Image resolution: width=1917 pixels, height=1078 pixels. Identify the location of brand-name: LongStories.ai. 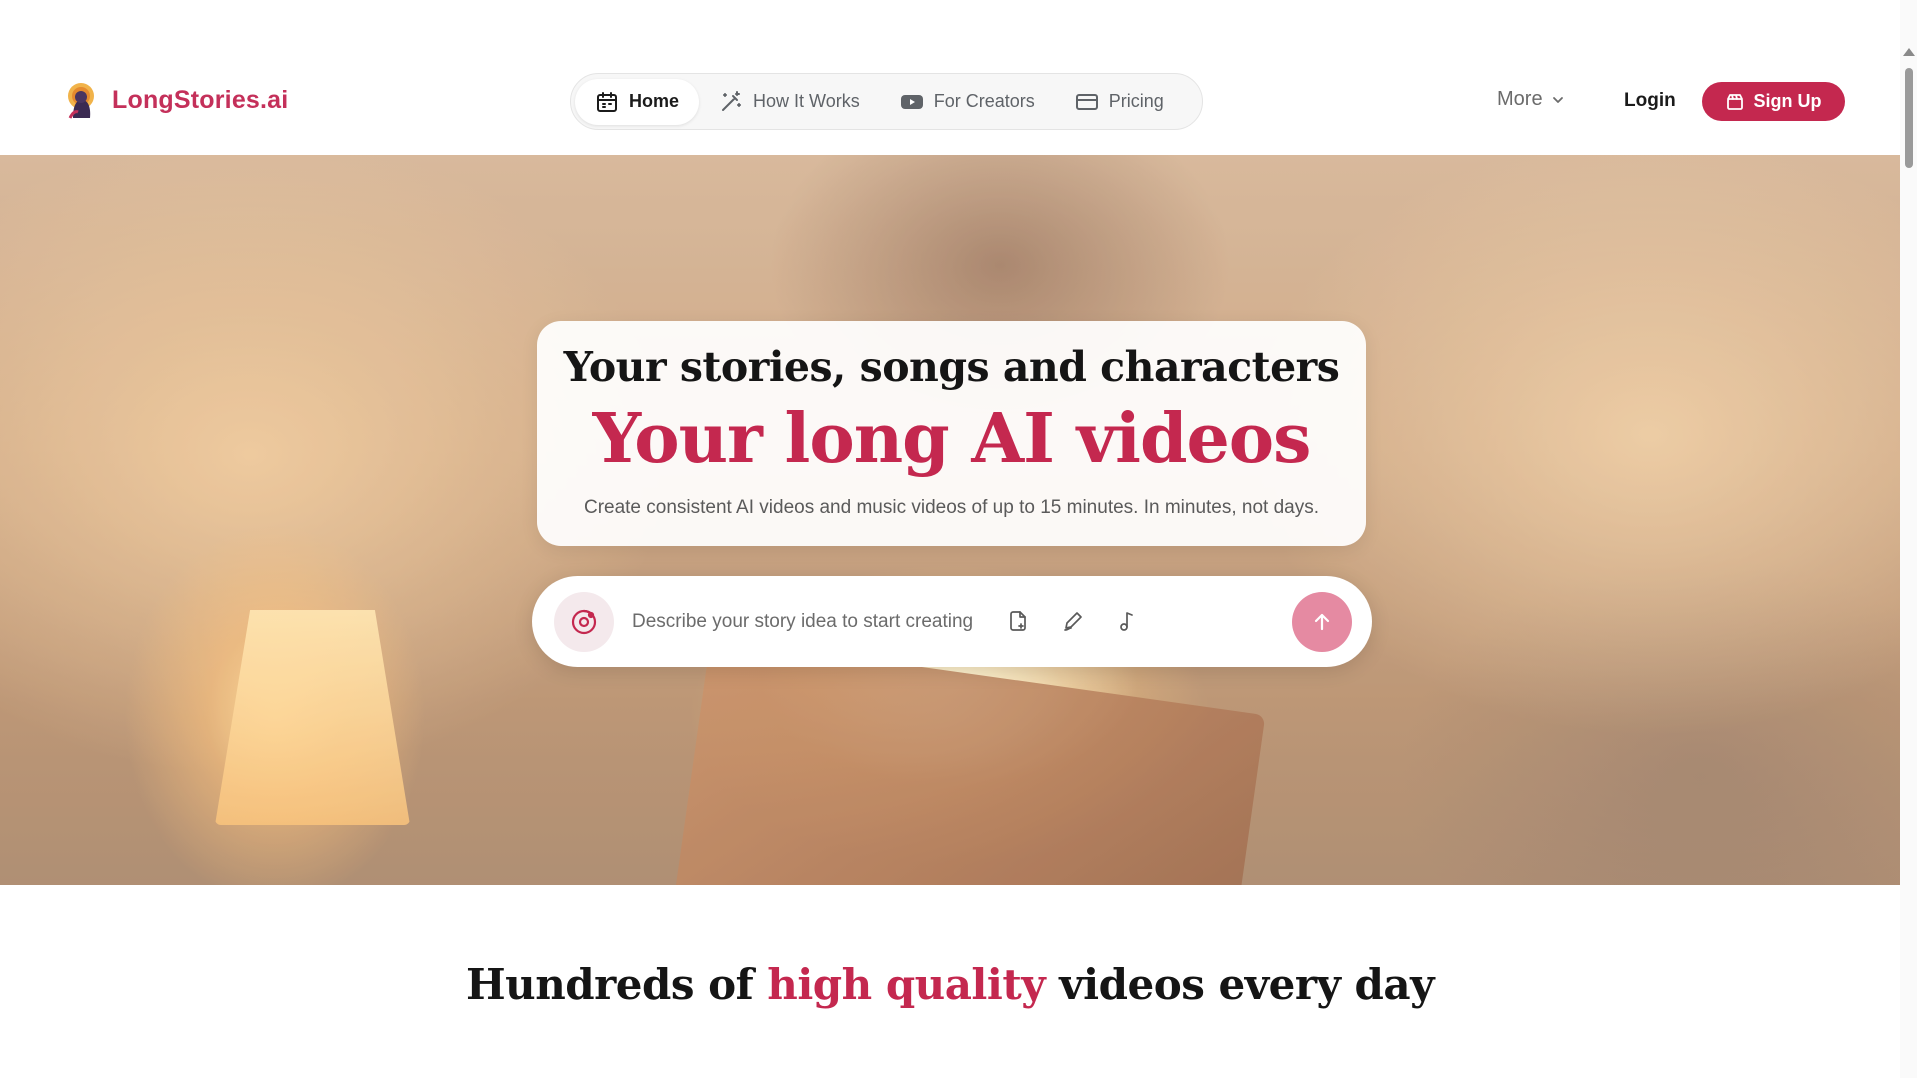
(200, 99).